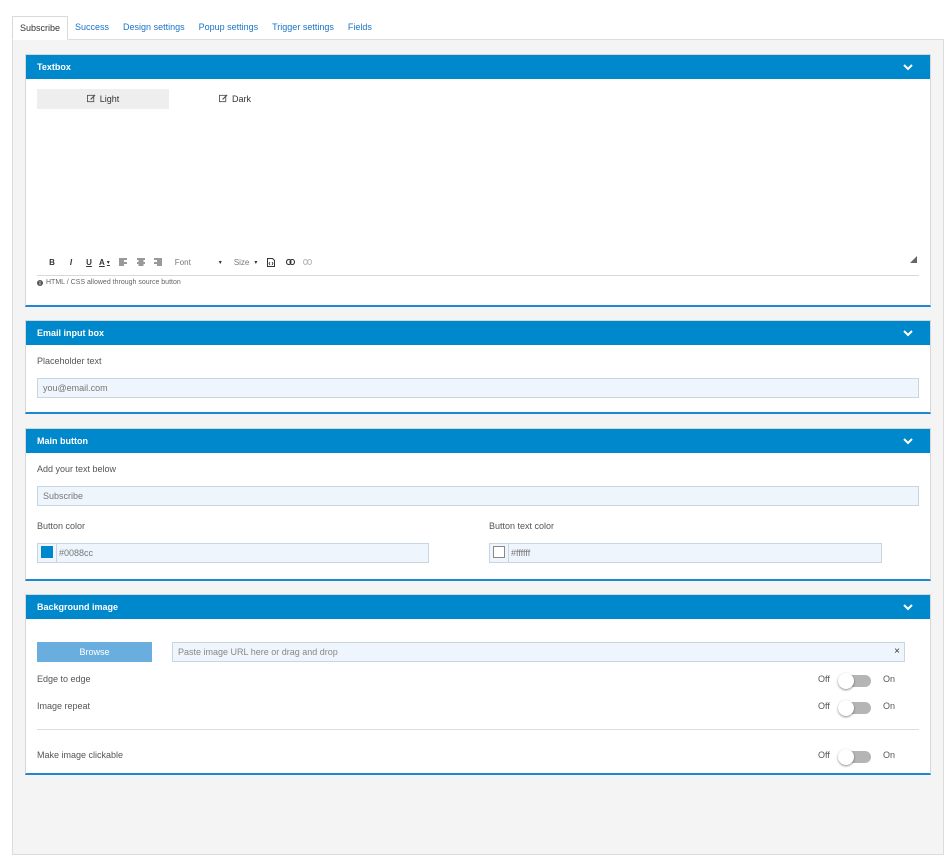 The image size is (949, 862). What do you see at coordinates (478, 607) in the screenshot?
I see `background-image-panel-header: Background image` at bounding box center [478, 607].